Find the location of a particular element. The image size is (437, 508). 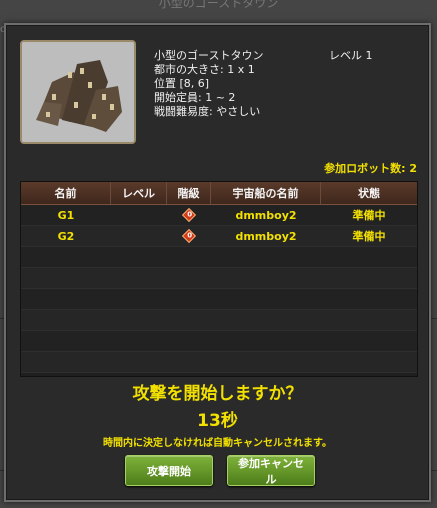

city-level: レベル 1 is located at coordinates (351, 55).